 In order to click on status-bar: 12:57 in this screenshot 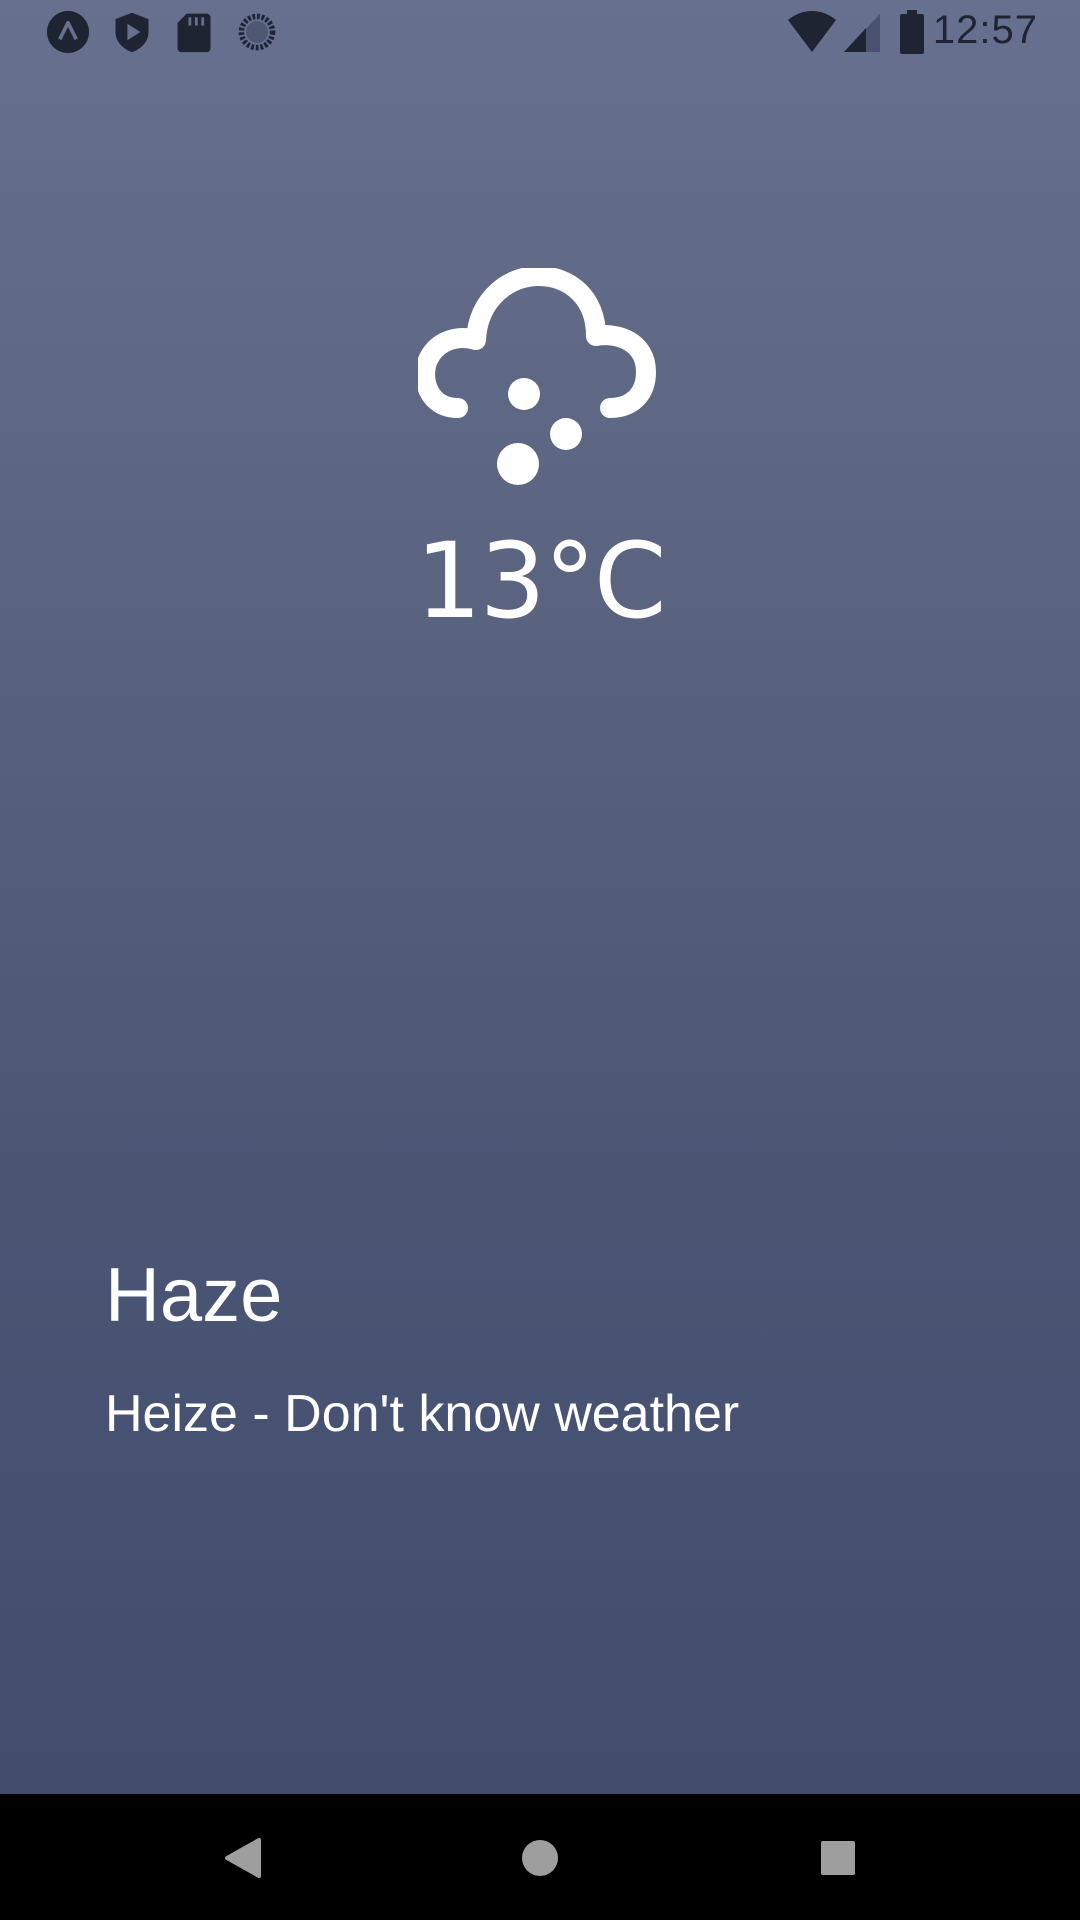, I will do `click(540, 32)`.